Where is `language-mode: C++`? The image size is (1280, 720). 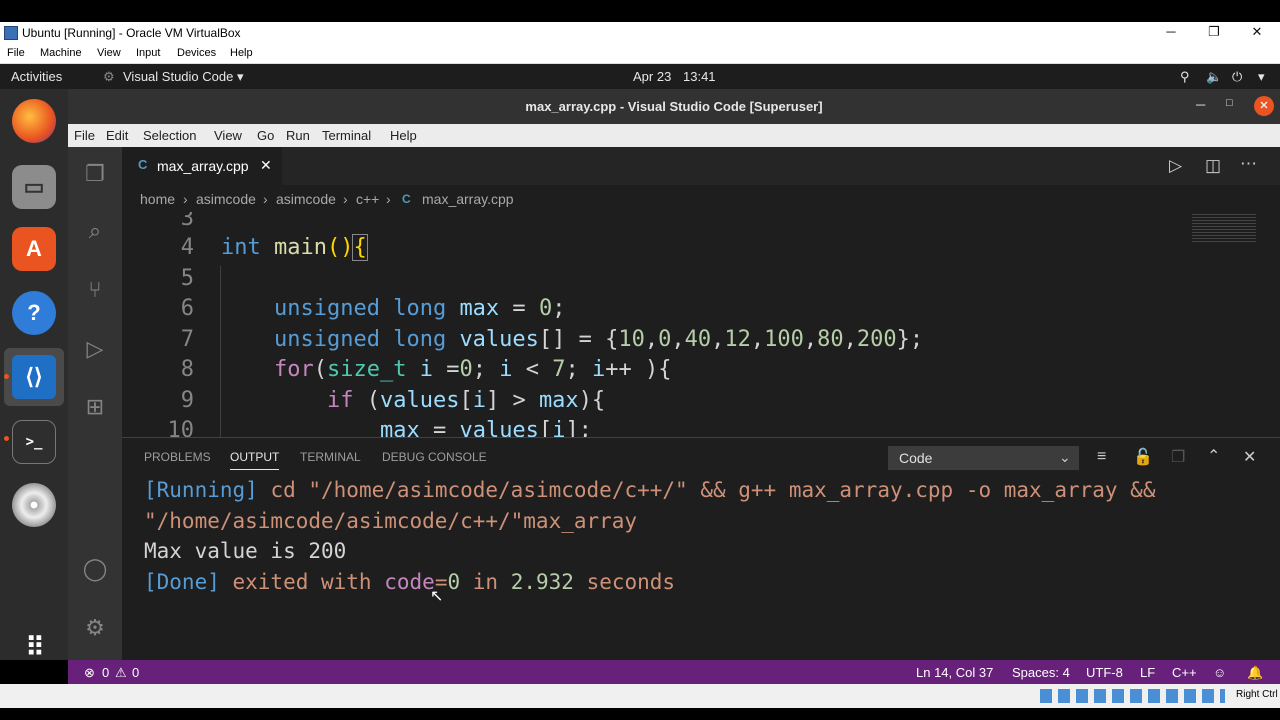
language-mode: C++ is located at coordinates (1184, 672).